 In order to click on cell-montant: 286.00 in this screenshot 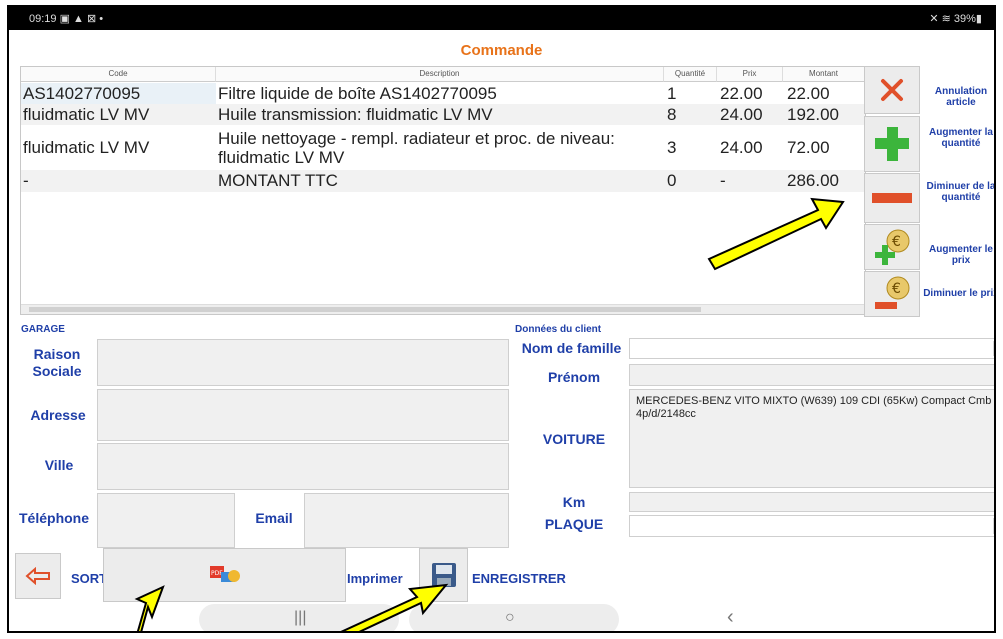, I will do `click(813, 180)`.